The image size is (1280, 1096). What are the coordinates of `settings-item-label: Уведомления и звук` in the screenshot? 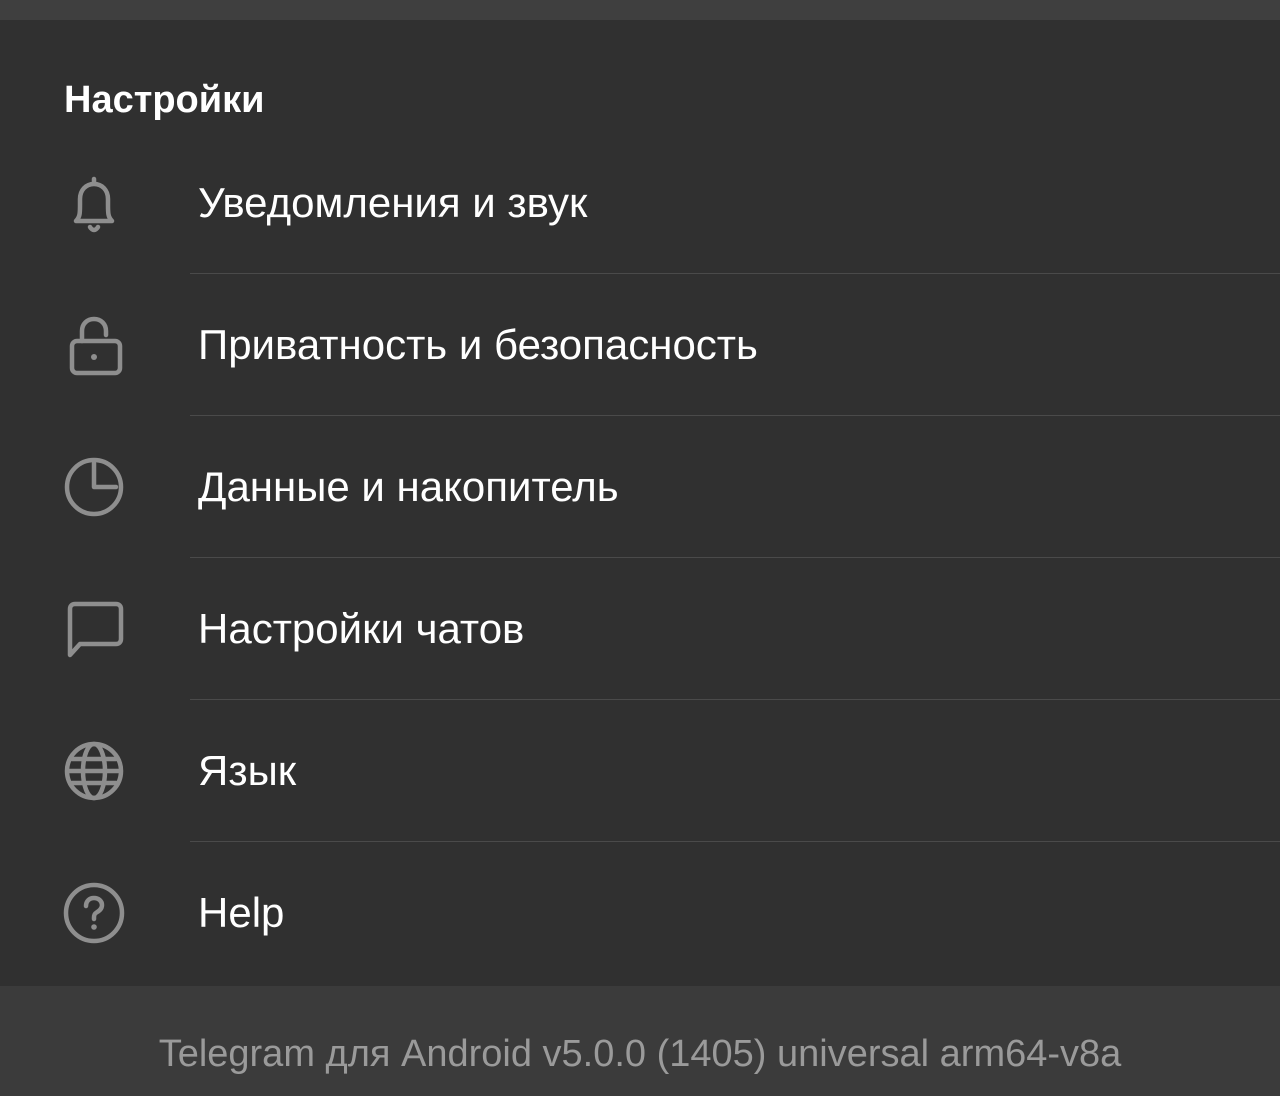 It's located at (393, 202).